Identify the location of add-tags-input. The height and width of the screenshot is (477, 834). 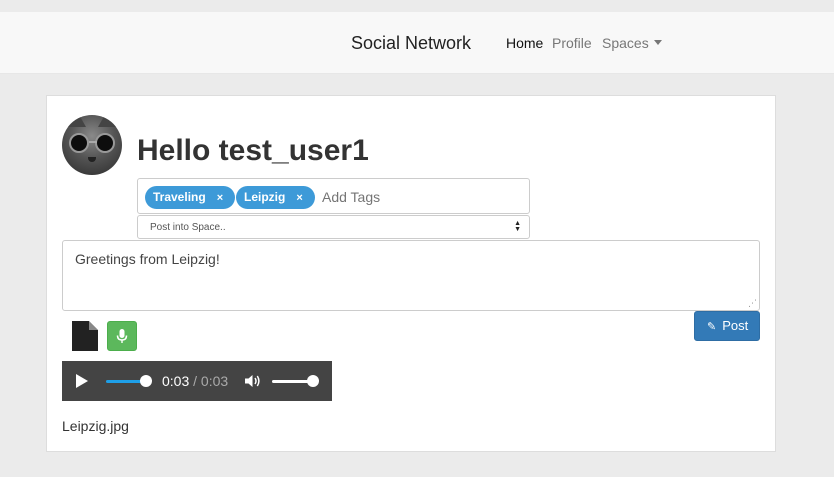
(420, 196).